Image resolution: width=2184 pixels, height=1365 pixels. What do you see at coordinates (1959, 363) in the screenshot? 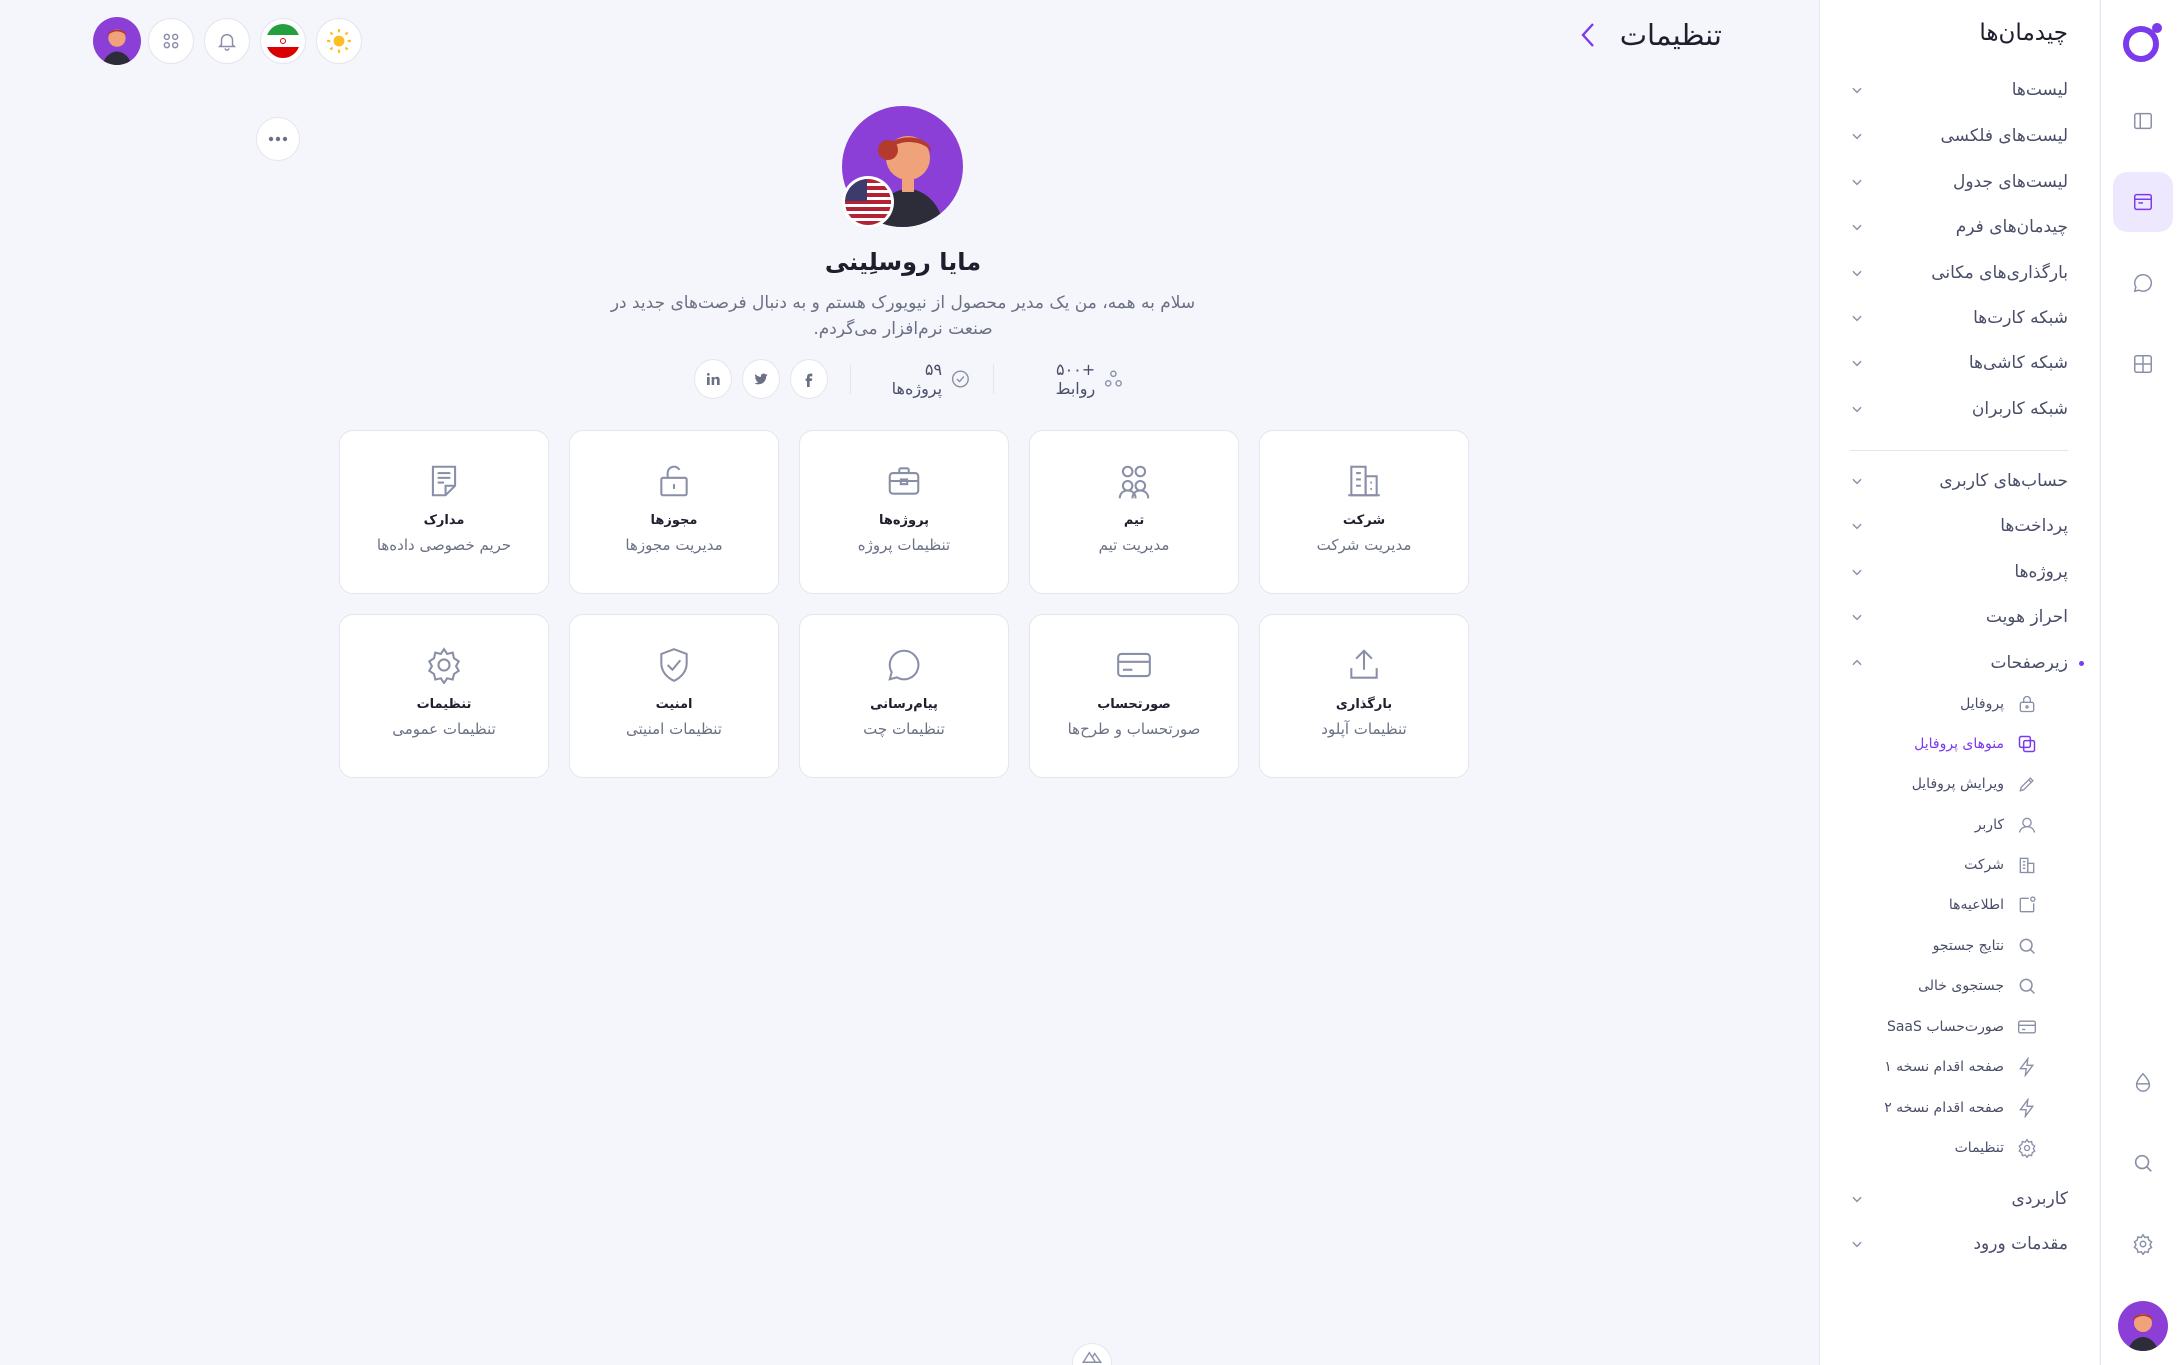
I see `sidebar-group-tile-grid: شبکه کاشی‌ها` at bounding box center [1959, 363].